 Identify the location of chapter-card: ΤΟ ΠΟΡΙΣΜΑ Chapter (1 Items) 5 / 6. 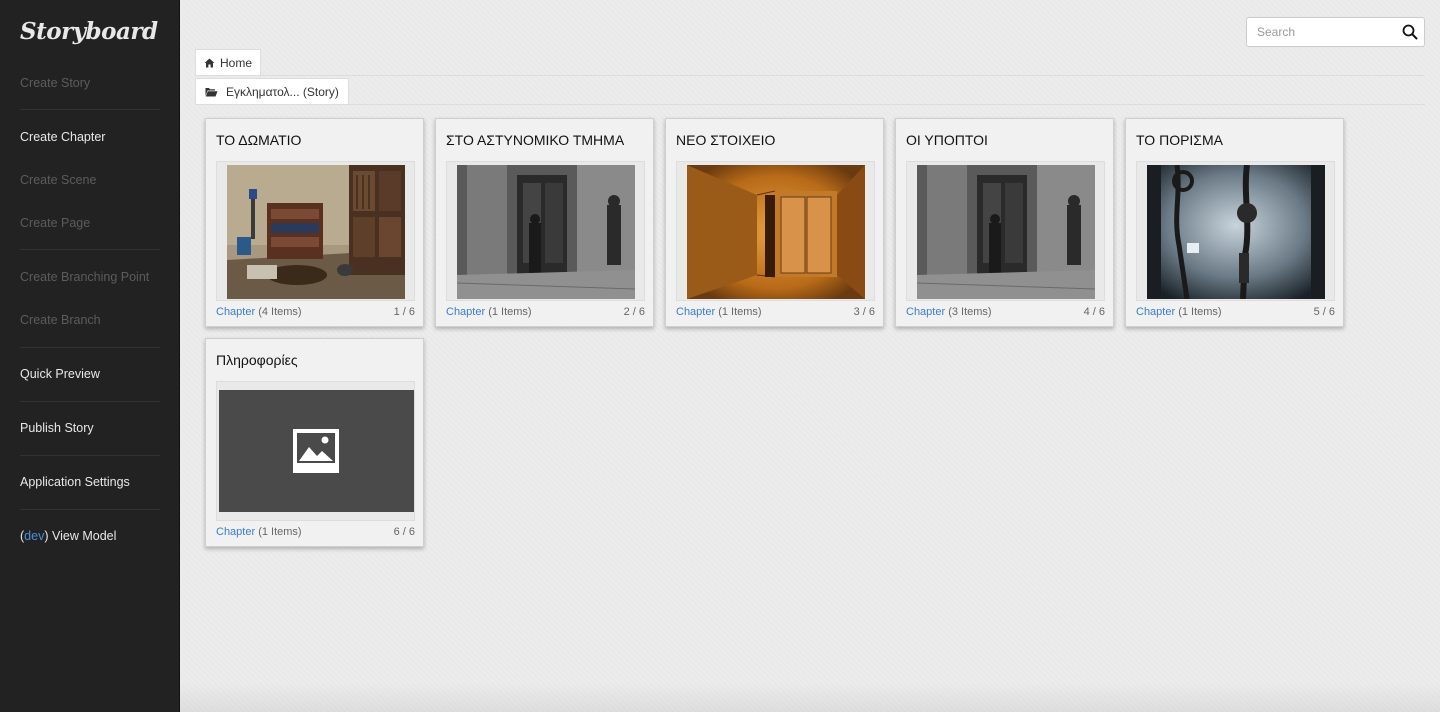
(1234, 222).